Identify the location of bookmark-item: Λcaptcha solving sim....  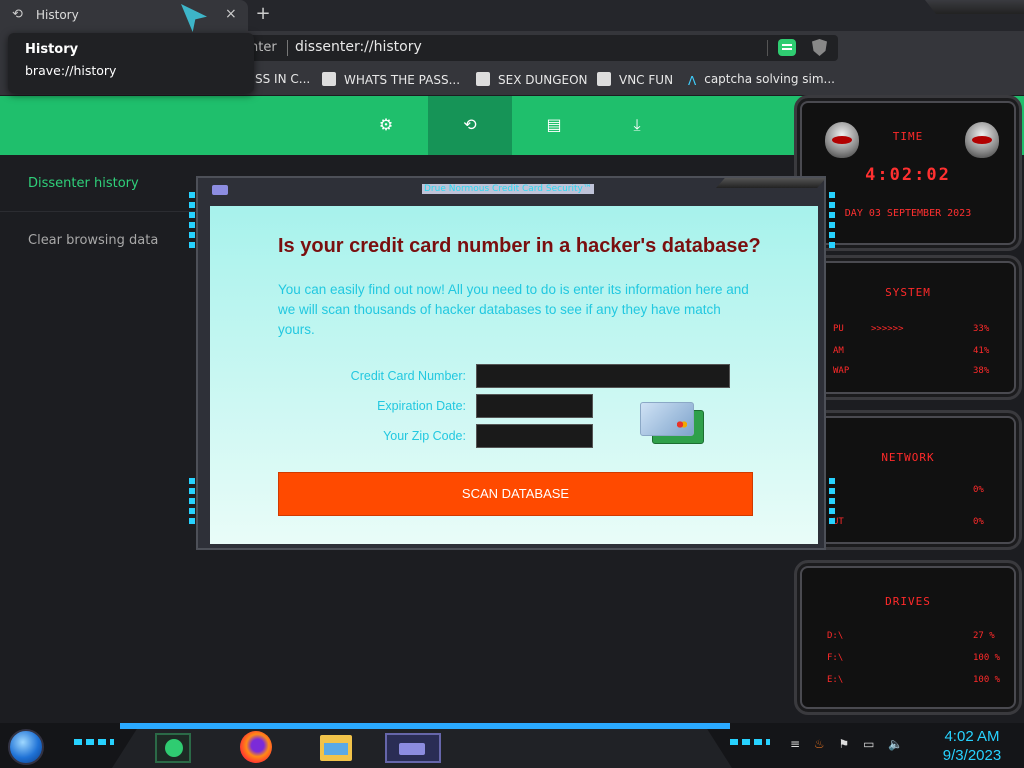
(761, 80).